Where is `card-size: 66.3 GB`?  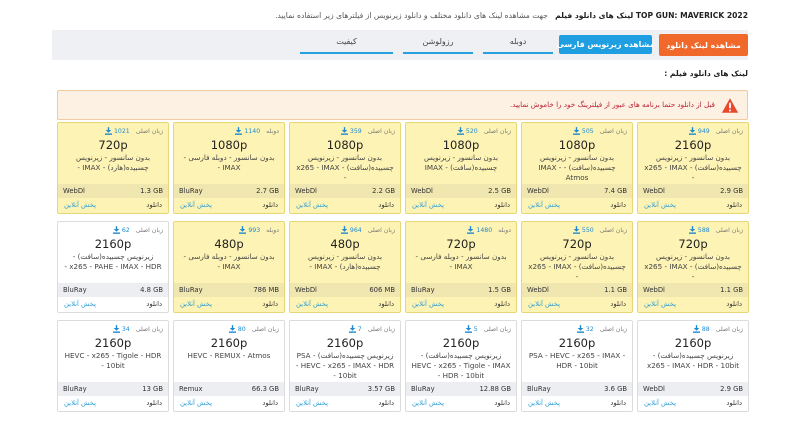
card-size: 66.3 GB is located at coordinates (265, 389).